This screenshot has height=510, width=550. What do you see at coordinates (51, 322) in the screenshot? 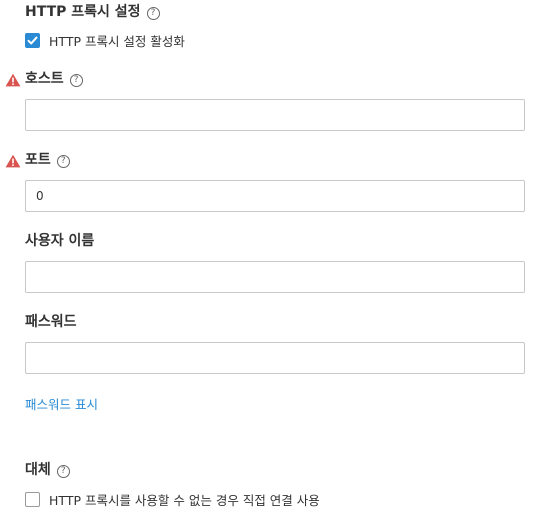
I see `password-label: 패스워드` at bounding box center [51, 322].